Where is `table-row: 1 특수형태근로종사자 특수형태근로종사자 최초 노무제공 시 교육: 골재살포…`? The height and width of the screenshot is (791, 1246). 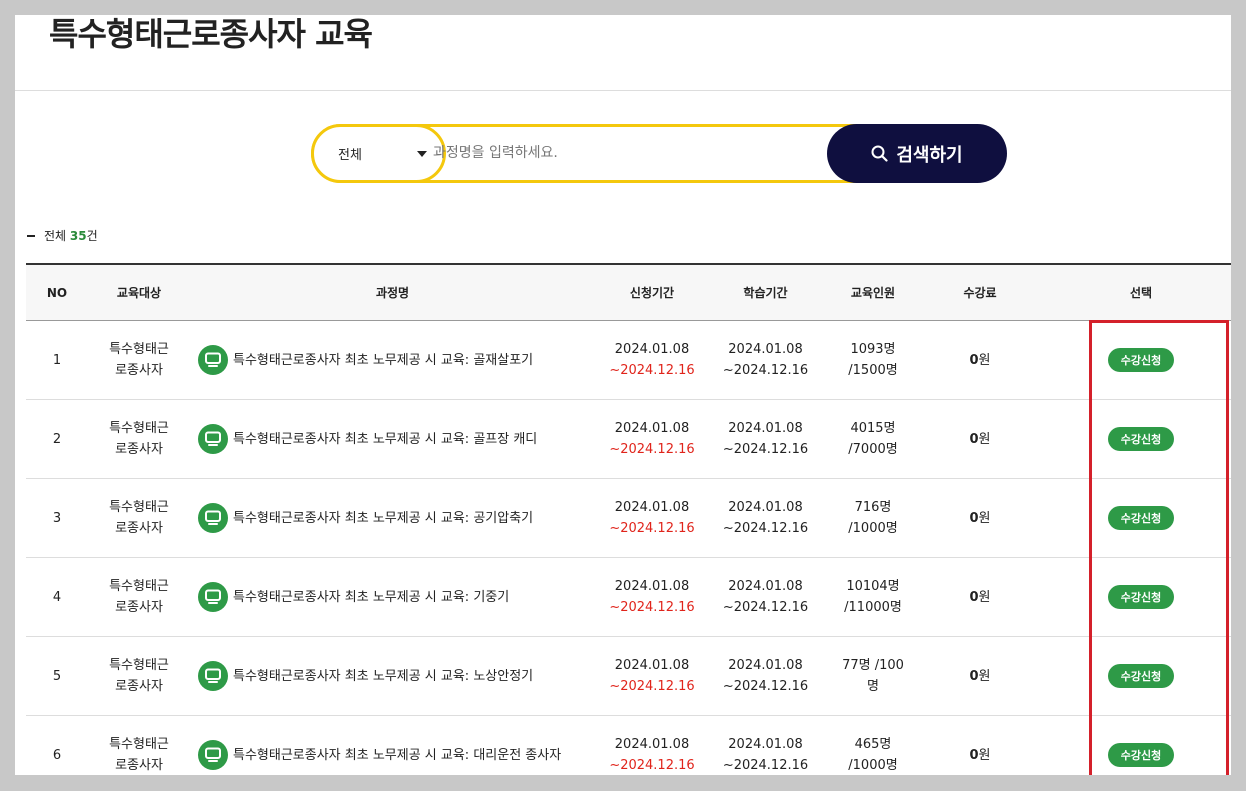
table-row: 1 특수형태근로종사자 특수형태근로종사자 최초 노무제공 시 교육: 골재살포… is located at coordinates (628, 360).